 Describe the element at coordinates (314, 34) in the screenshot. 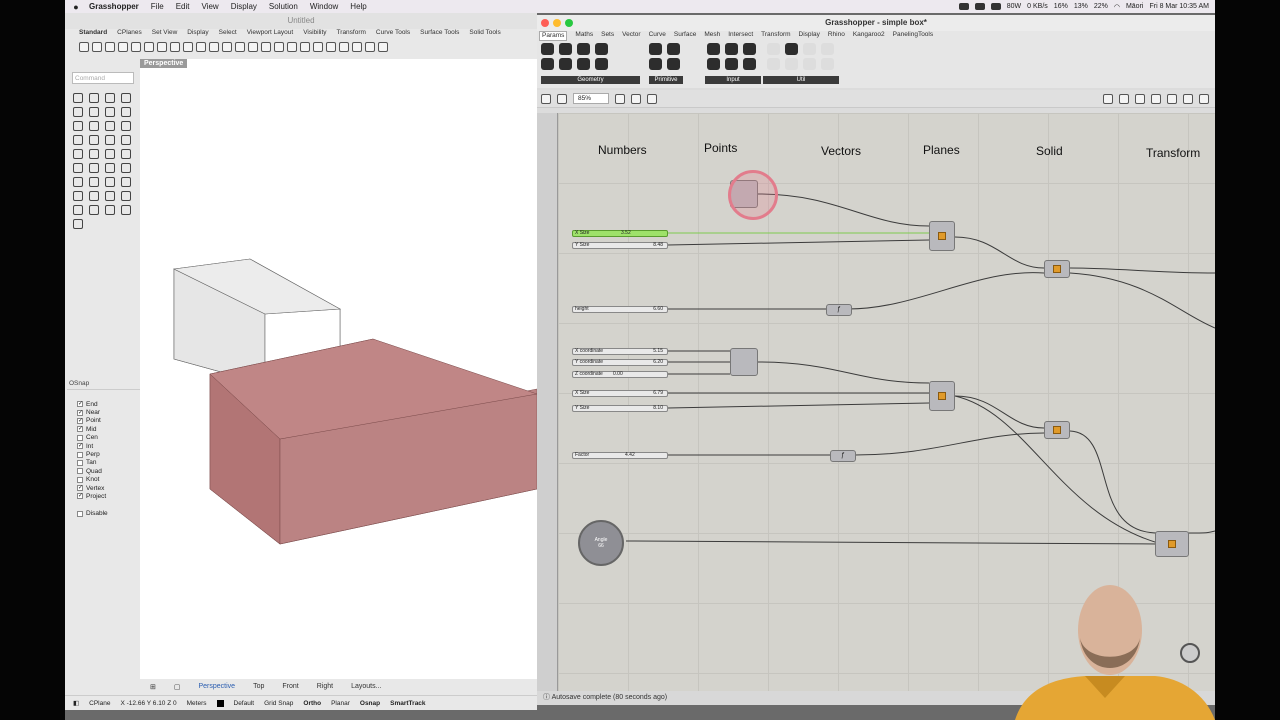

I see `tab-visibility: Visibility` at that location.